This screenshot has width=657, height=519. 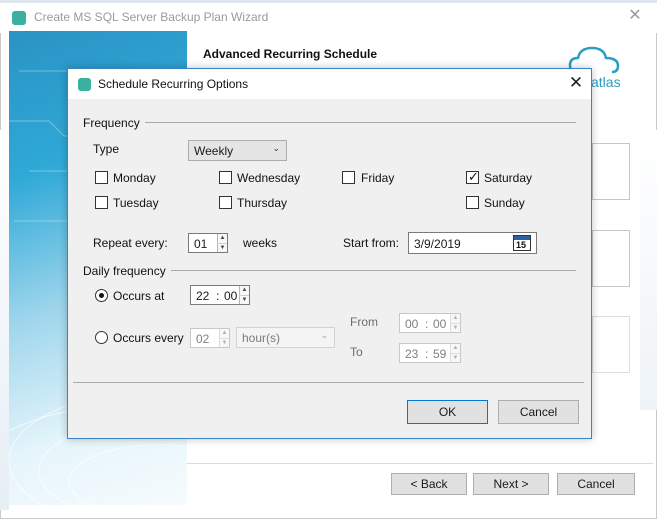 What do you see at coordinates (106, 149) in the screenshot?
I see `type-label: Type` at bounding box center [106, 149].